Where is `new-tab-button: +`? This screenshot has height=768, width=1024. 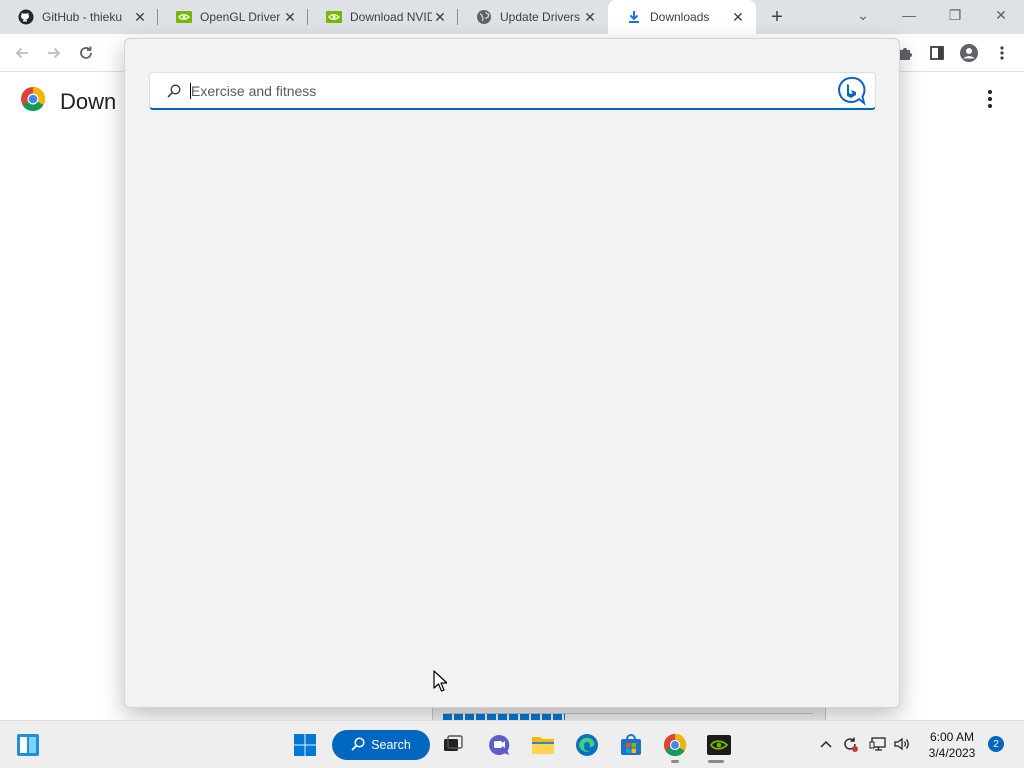
new-tab-button: + is located at coordinates (777, 17).